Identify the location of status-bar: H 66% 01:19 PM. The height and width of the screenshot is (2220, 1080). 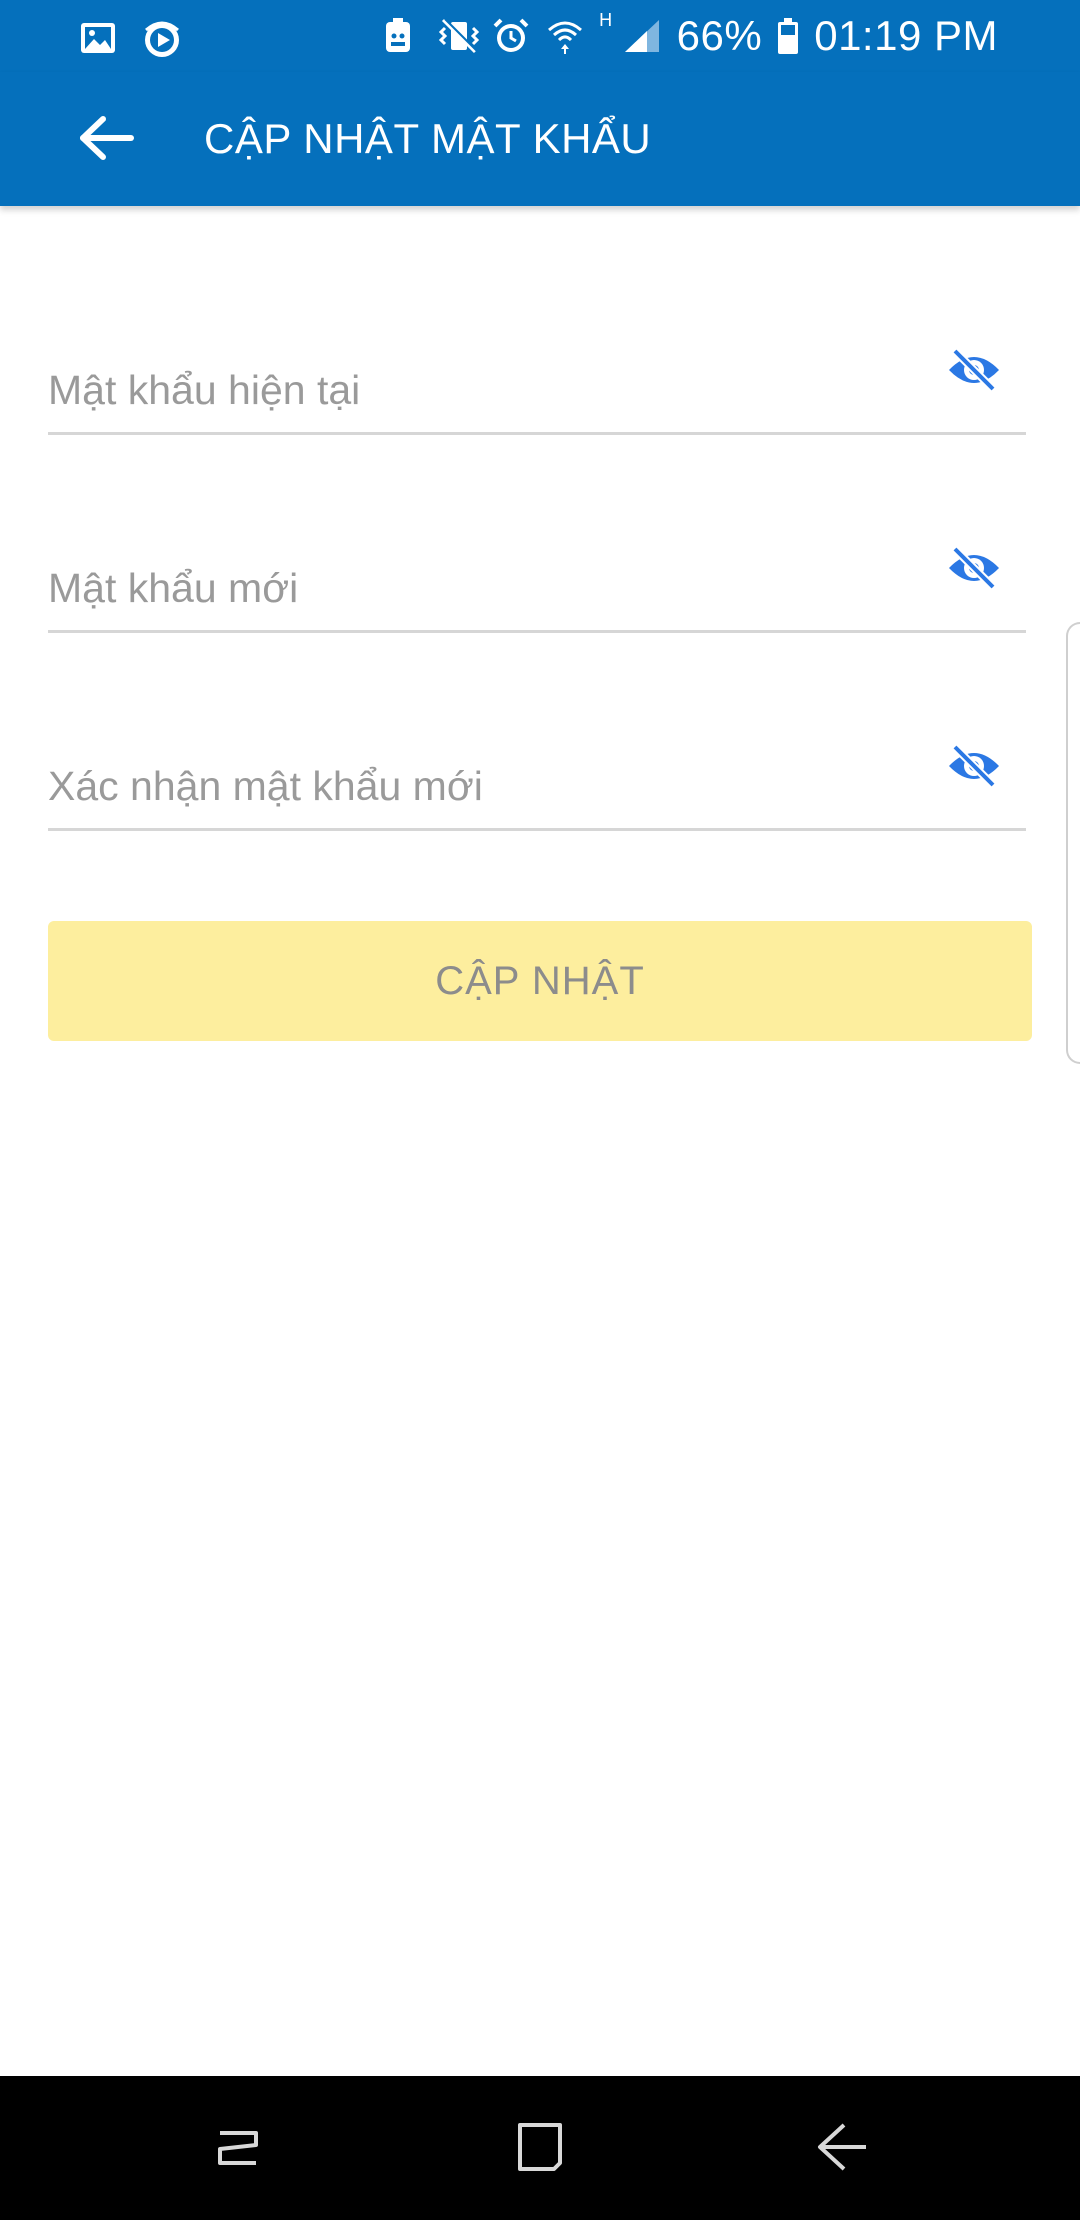
(540, 36).